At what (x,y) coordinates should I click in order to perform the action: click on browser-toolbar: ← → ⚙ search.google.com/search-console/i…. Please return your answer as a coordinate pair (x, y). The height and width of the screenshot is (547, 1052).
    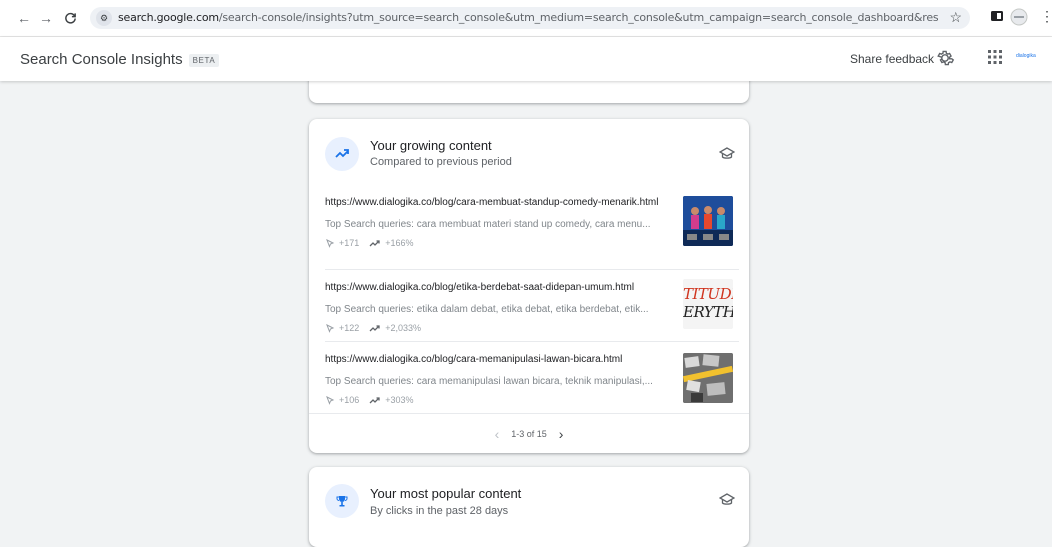
    Looking at the image, I should click on (526, 18).